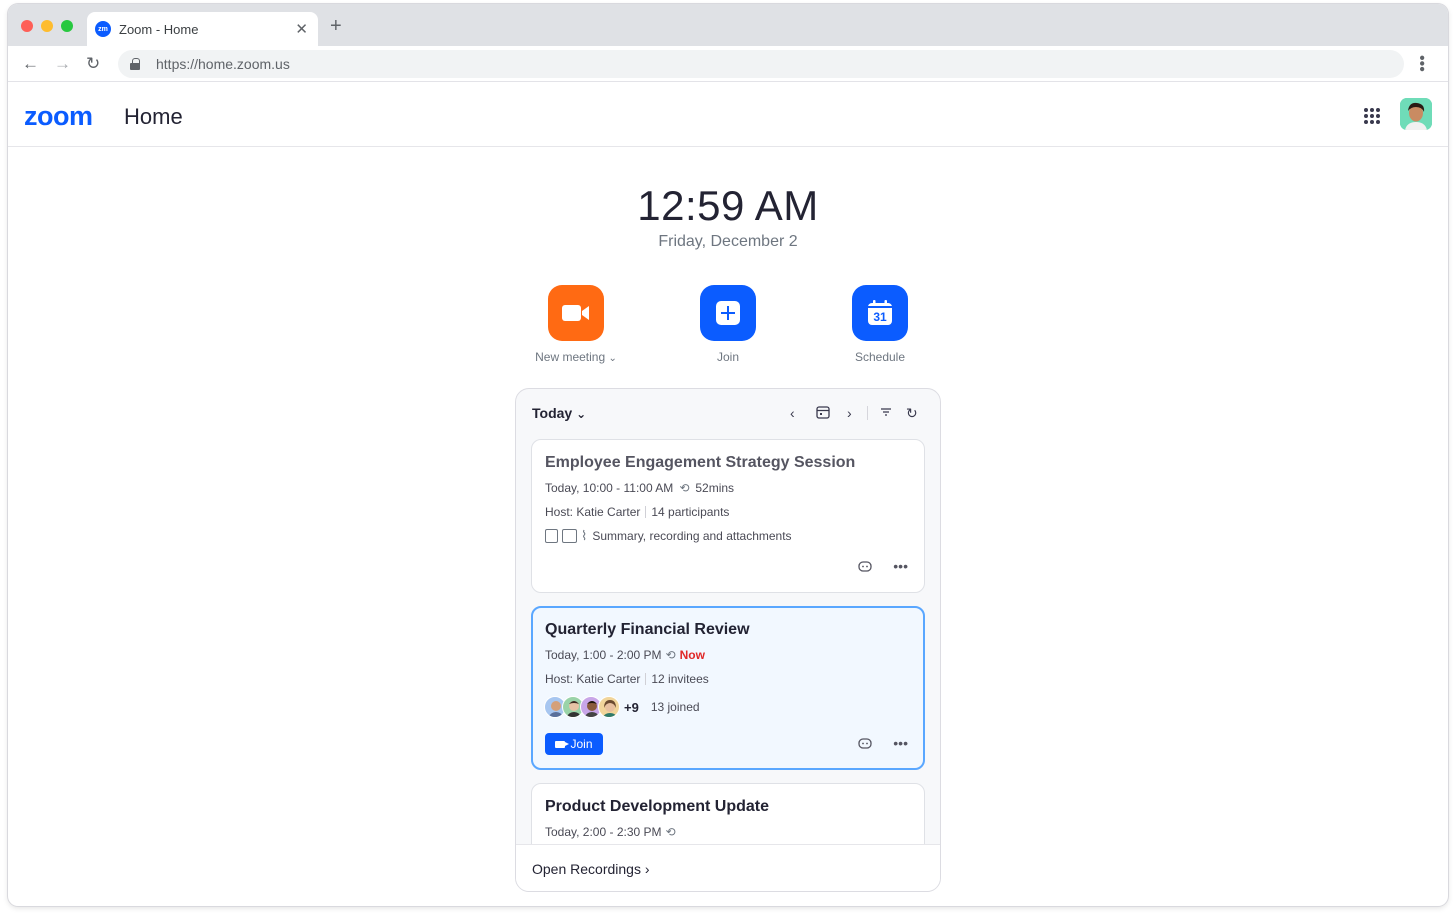  What do you see at coordinates (586, 869) in the screenshot?
I see `open-recordings-label: Open Recordings` at bounding box center [586, 869].